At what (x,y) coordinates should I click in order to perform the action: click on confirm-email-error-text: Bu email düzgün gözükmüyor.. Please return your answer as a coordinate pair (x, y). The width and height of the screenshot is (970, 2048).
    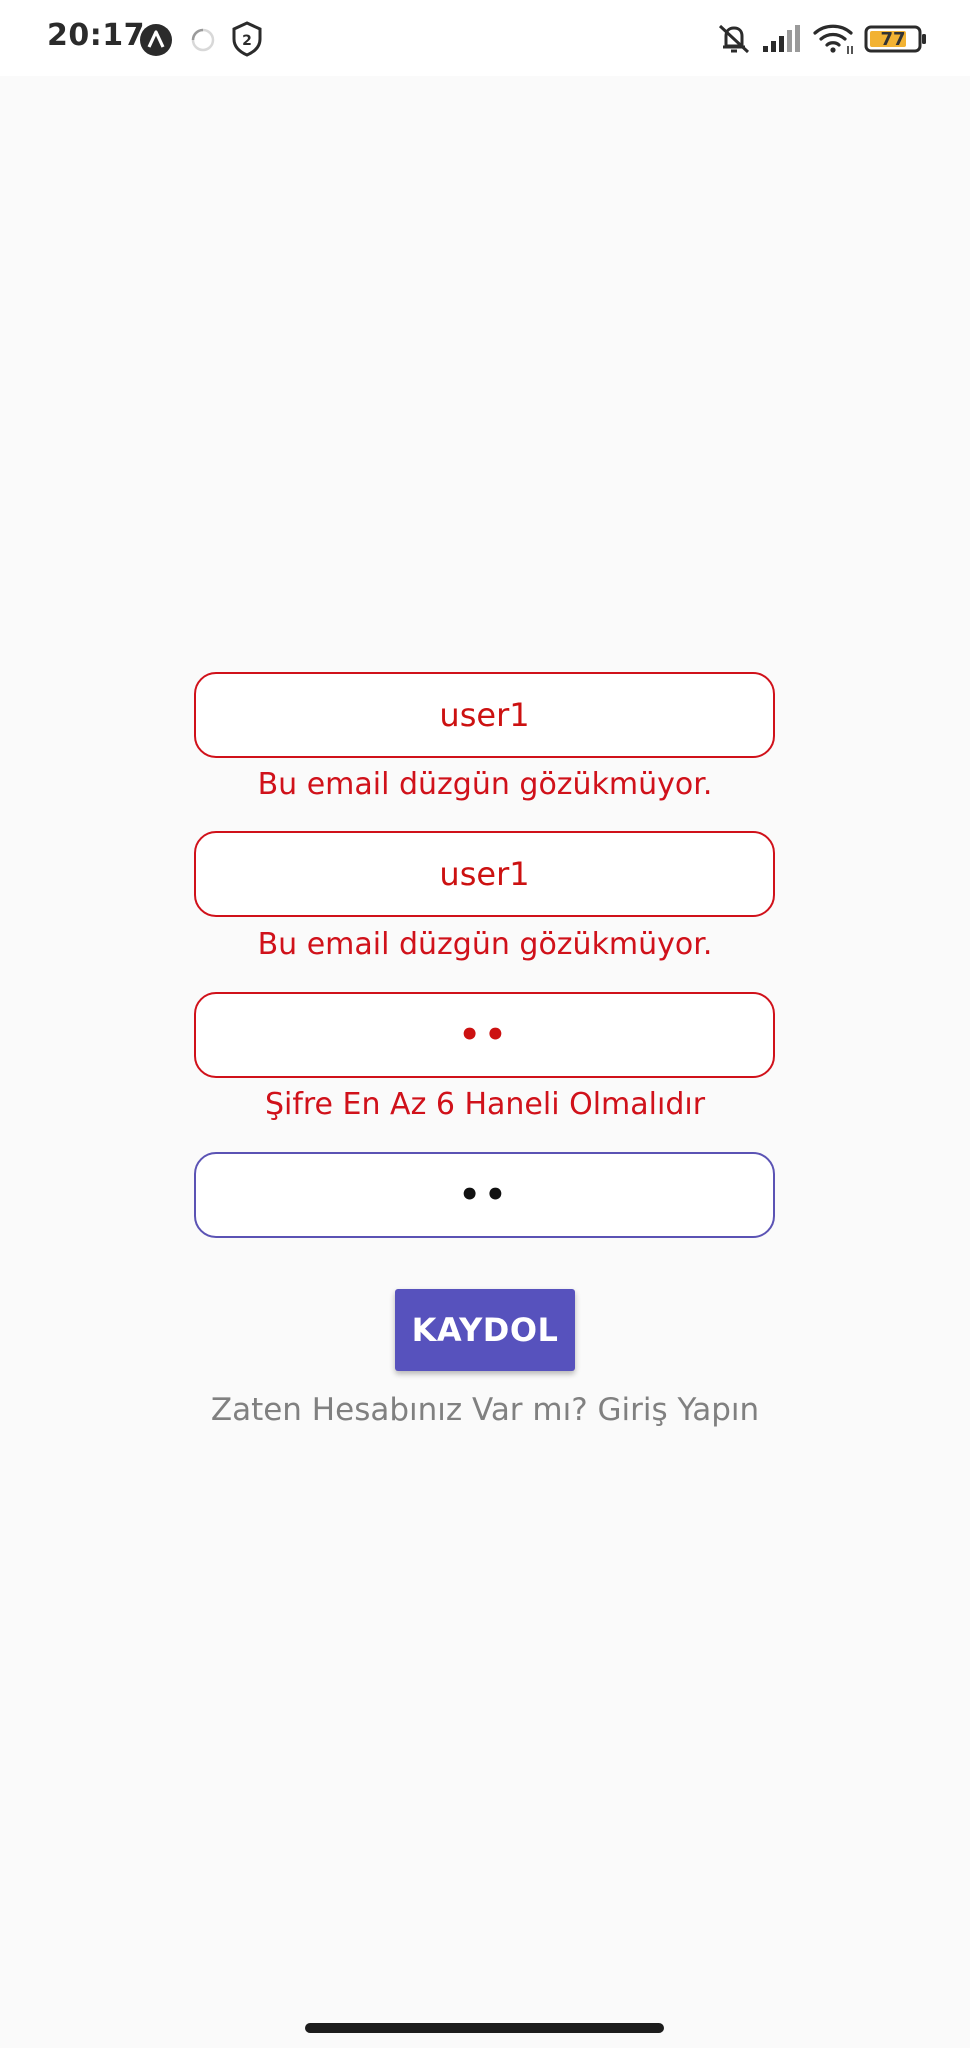
    Looking at the image, I should click on (485, 944).